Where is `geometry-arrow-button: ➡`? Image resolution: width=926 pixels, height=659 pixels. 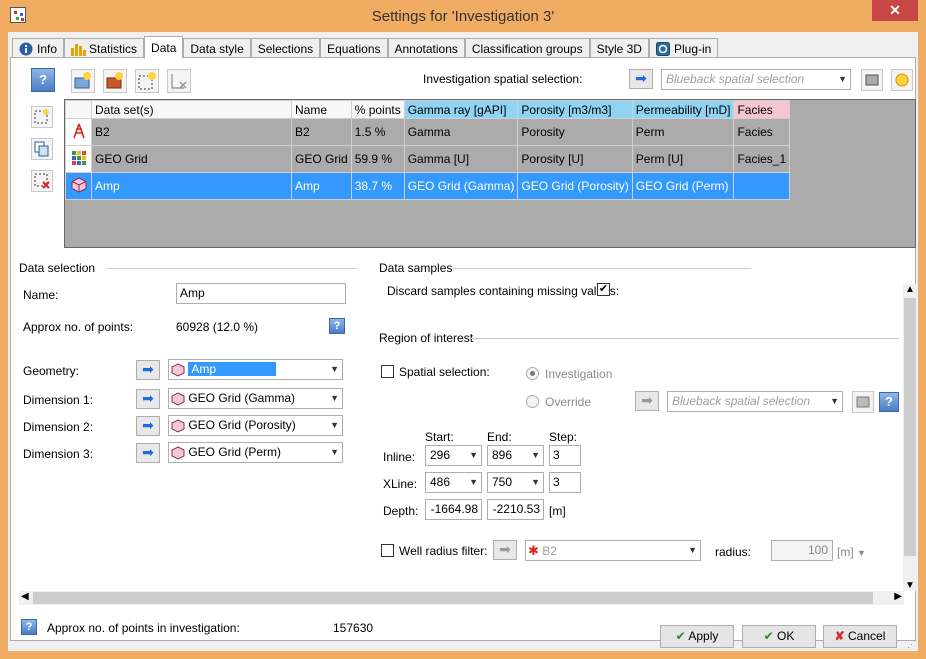 geometry-arrow-button: ➡ is located at coordinates (148, 370).